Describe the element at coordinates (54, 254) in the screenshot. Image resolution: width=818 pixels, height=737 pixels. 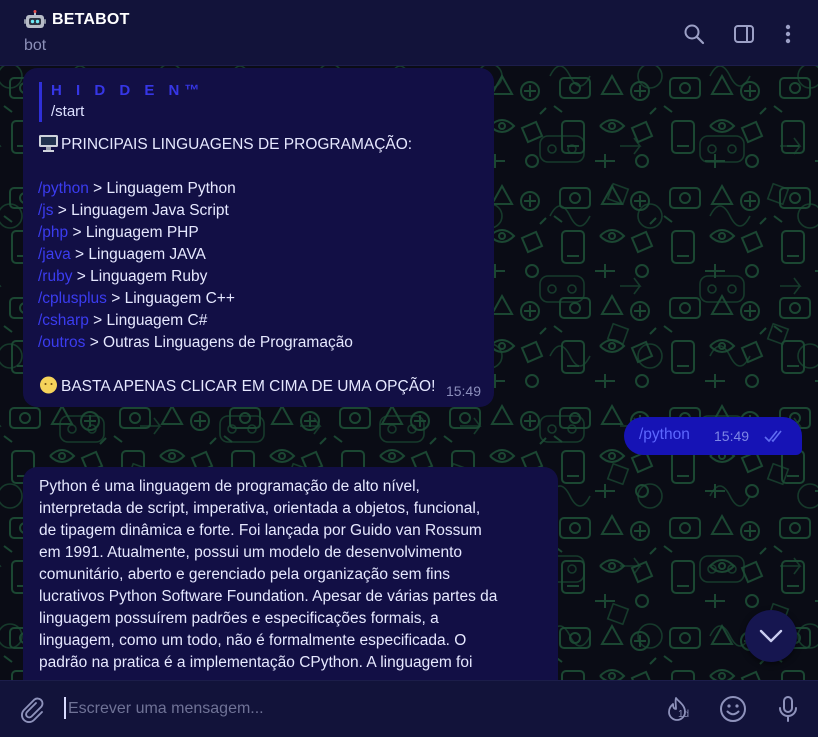
I see `command-link-java: /java` at that location.